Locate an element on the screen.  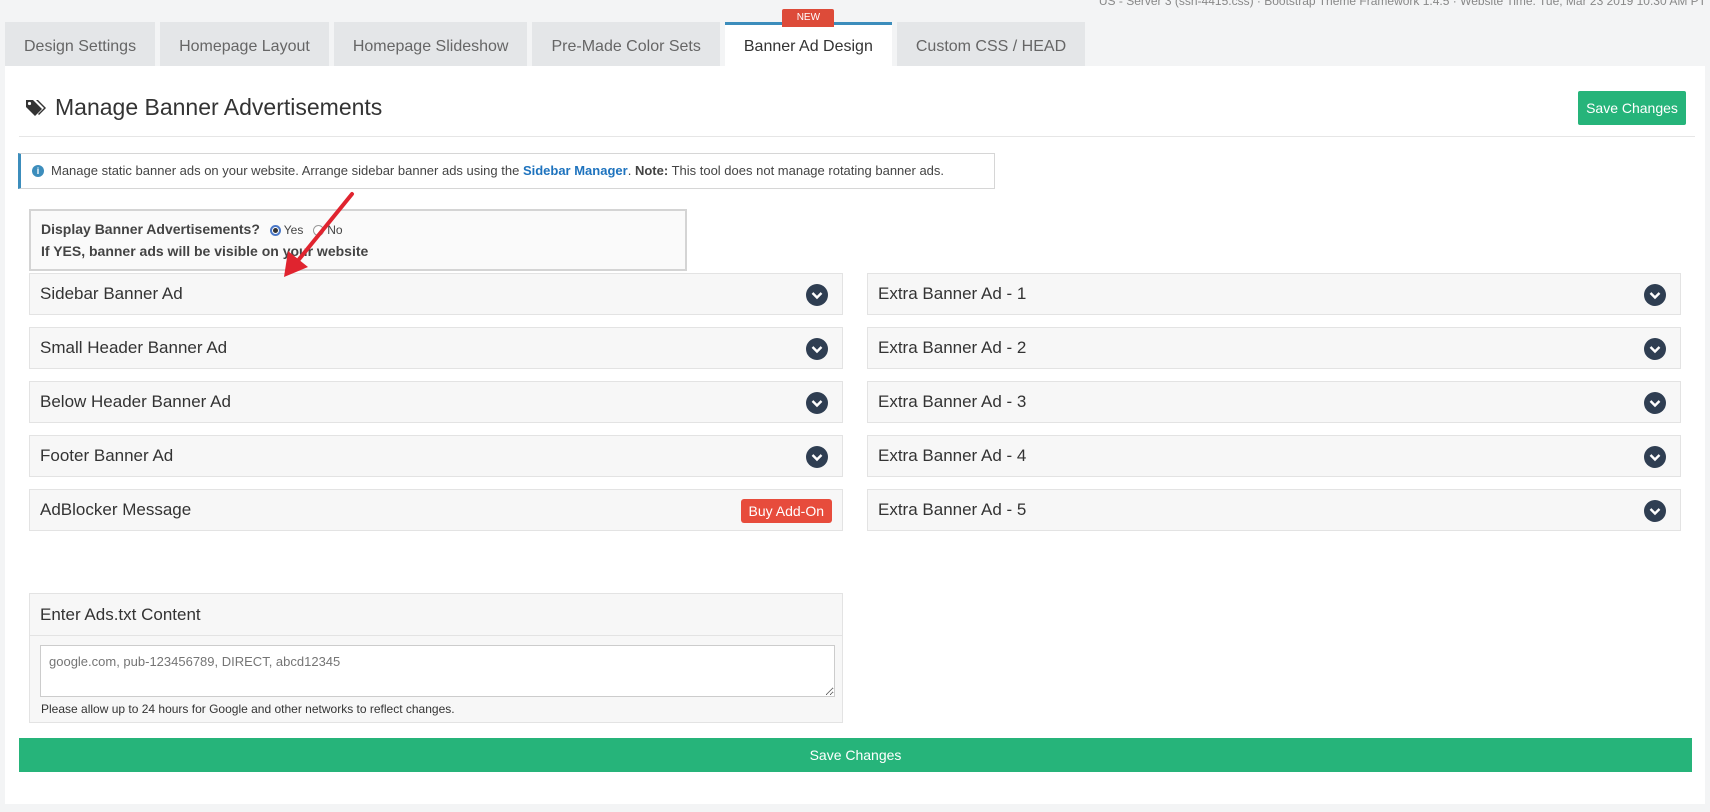
page-title-text: Manage Banner Advertisements is located at coordinates (219, 107).